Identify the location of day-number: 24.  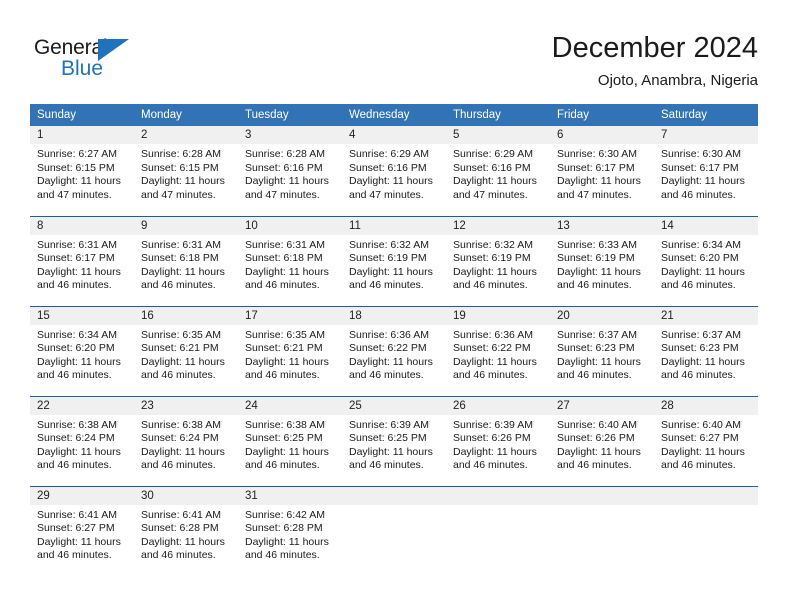
(290, 405).